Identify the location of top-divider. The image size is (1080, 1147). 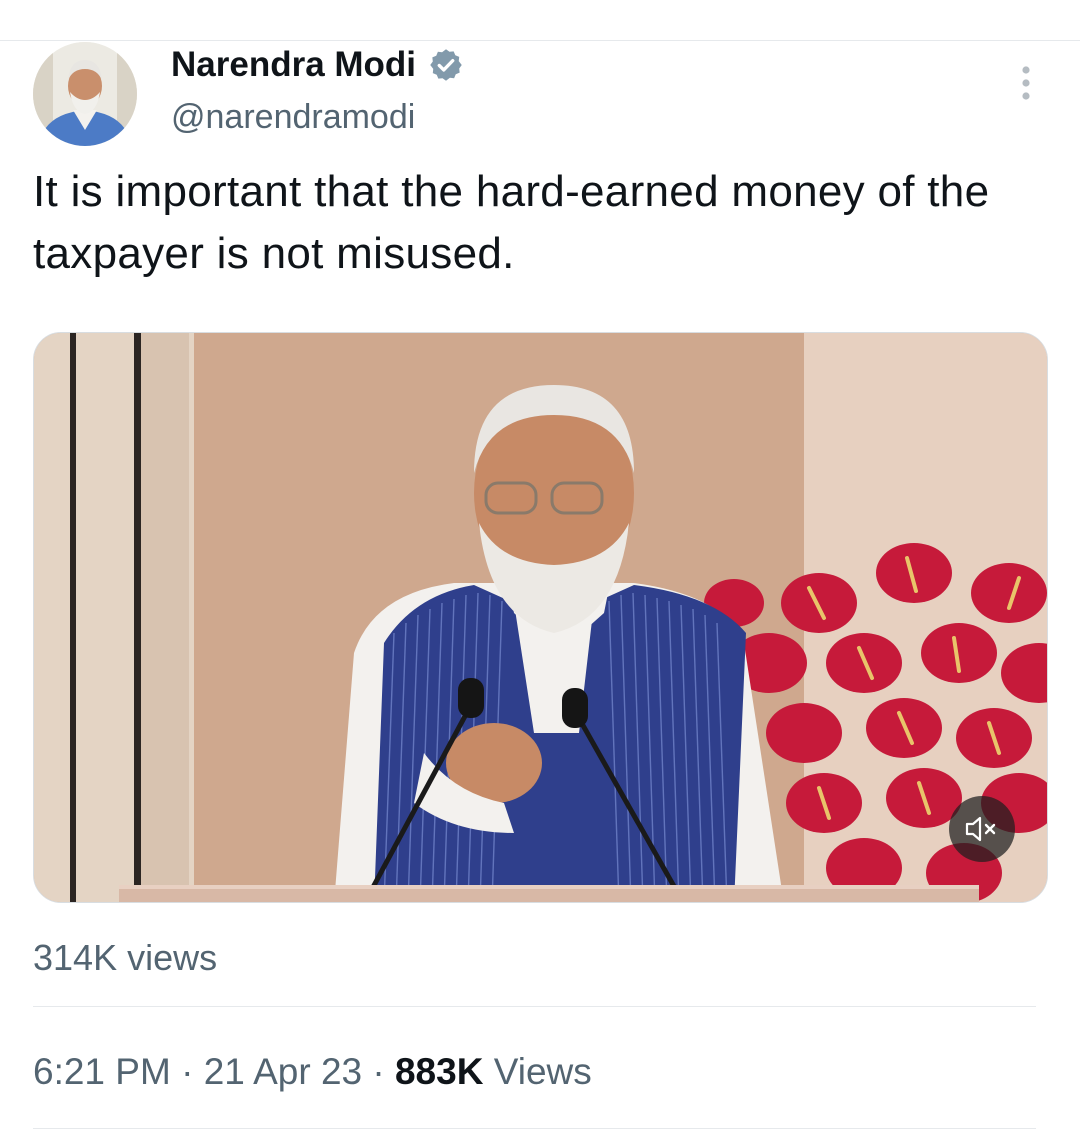
(540, 40).